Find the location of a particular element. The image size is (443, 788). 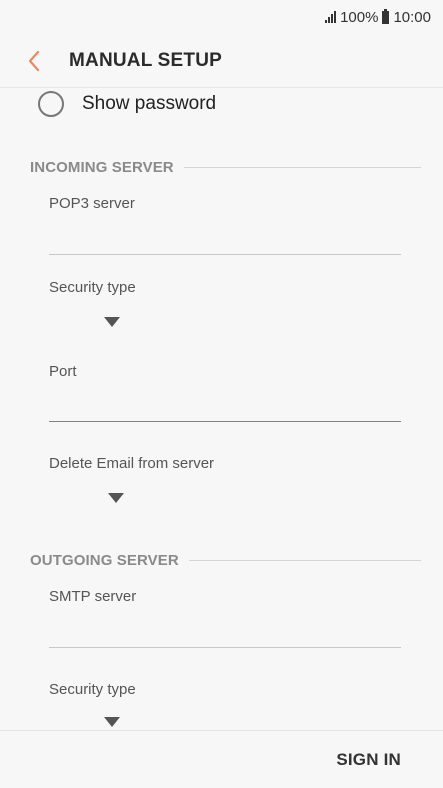

show-password-radio is located at coordinates (51, 104).